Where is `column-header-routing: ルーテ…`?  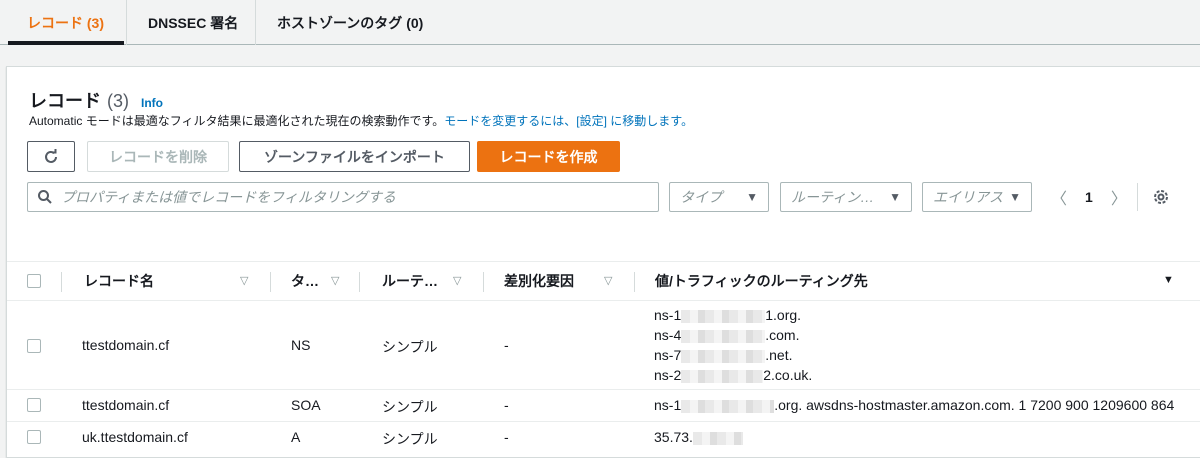 column-header-routing: ルーテ… is located at coordinates (410, 281).